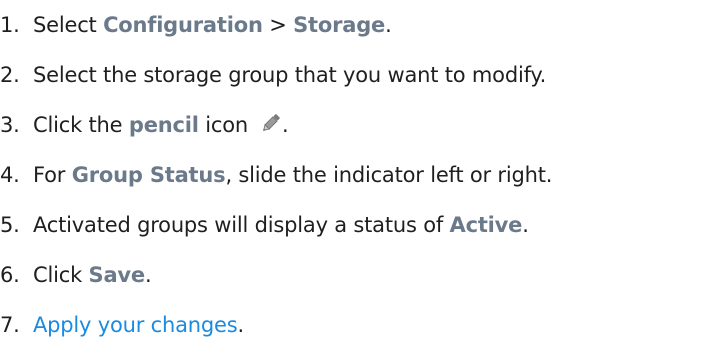 This screenshot has width=703, height=354. Describe the element at coordinates (10, 75) in the screenshot. I see `step-number: 2.` at that location.